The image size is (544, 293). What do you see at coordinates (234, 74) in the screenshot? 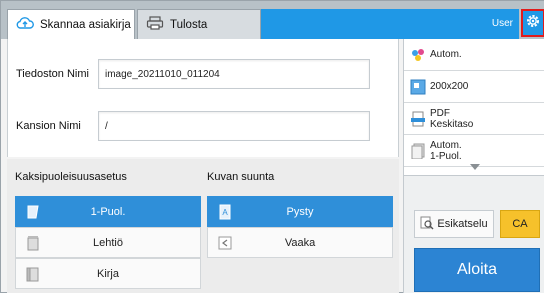
I see `filename-input: image_20211010_011204` at bounding box center [234, 74].